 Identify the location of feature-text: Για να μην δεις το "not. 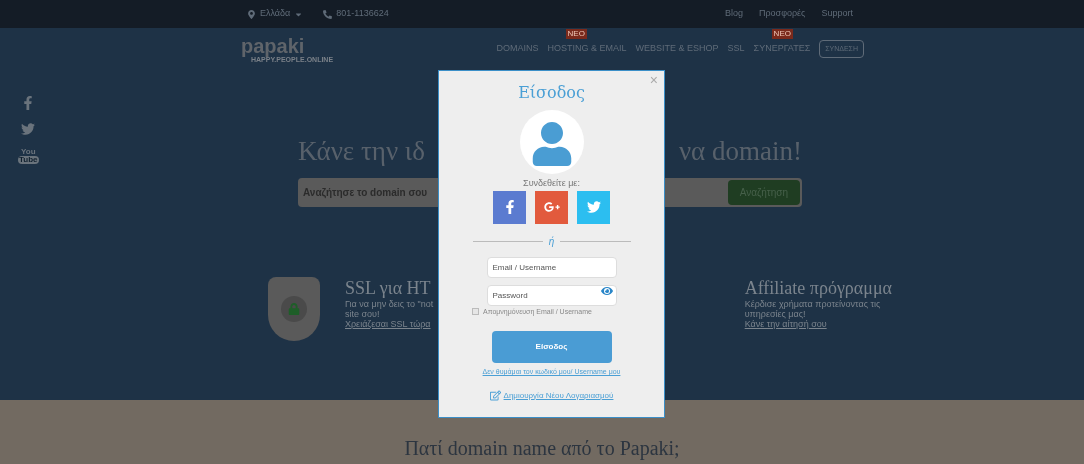
(389, 304).